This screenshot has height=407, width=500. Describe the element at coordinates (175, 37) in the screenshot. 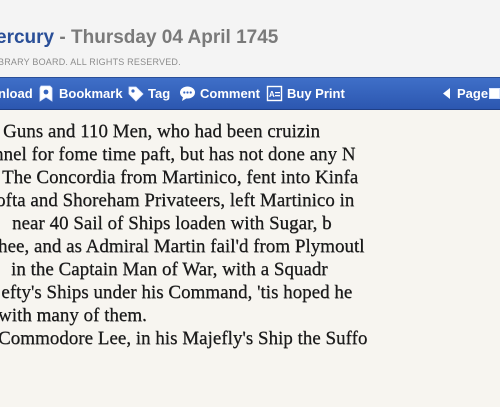

I see `issue-date: Thursday 04 April 1745` at that location.